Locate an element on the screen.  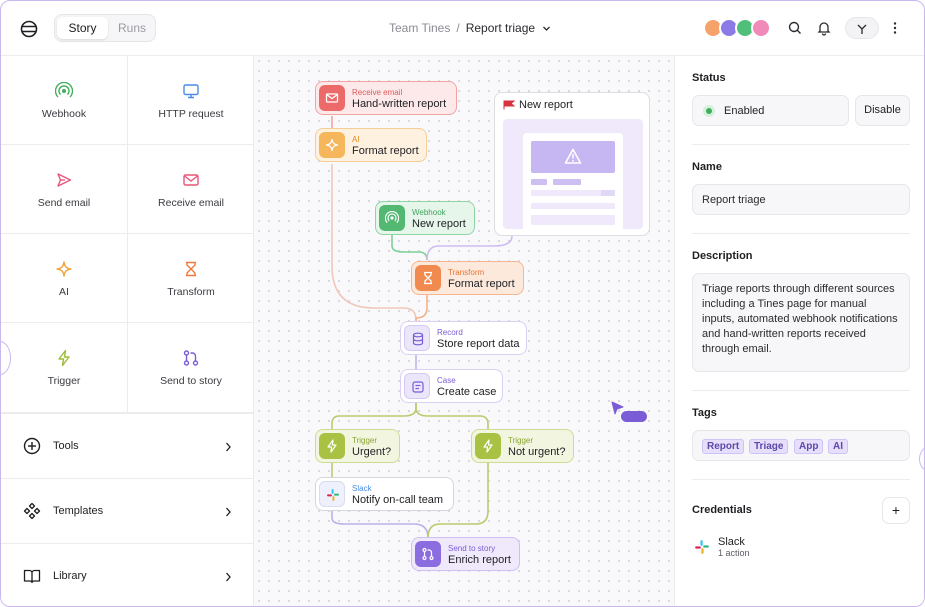
node-record: Record Store report data is located at coordinates (463, 338).